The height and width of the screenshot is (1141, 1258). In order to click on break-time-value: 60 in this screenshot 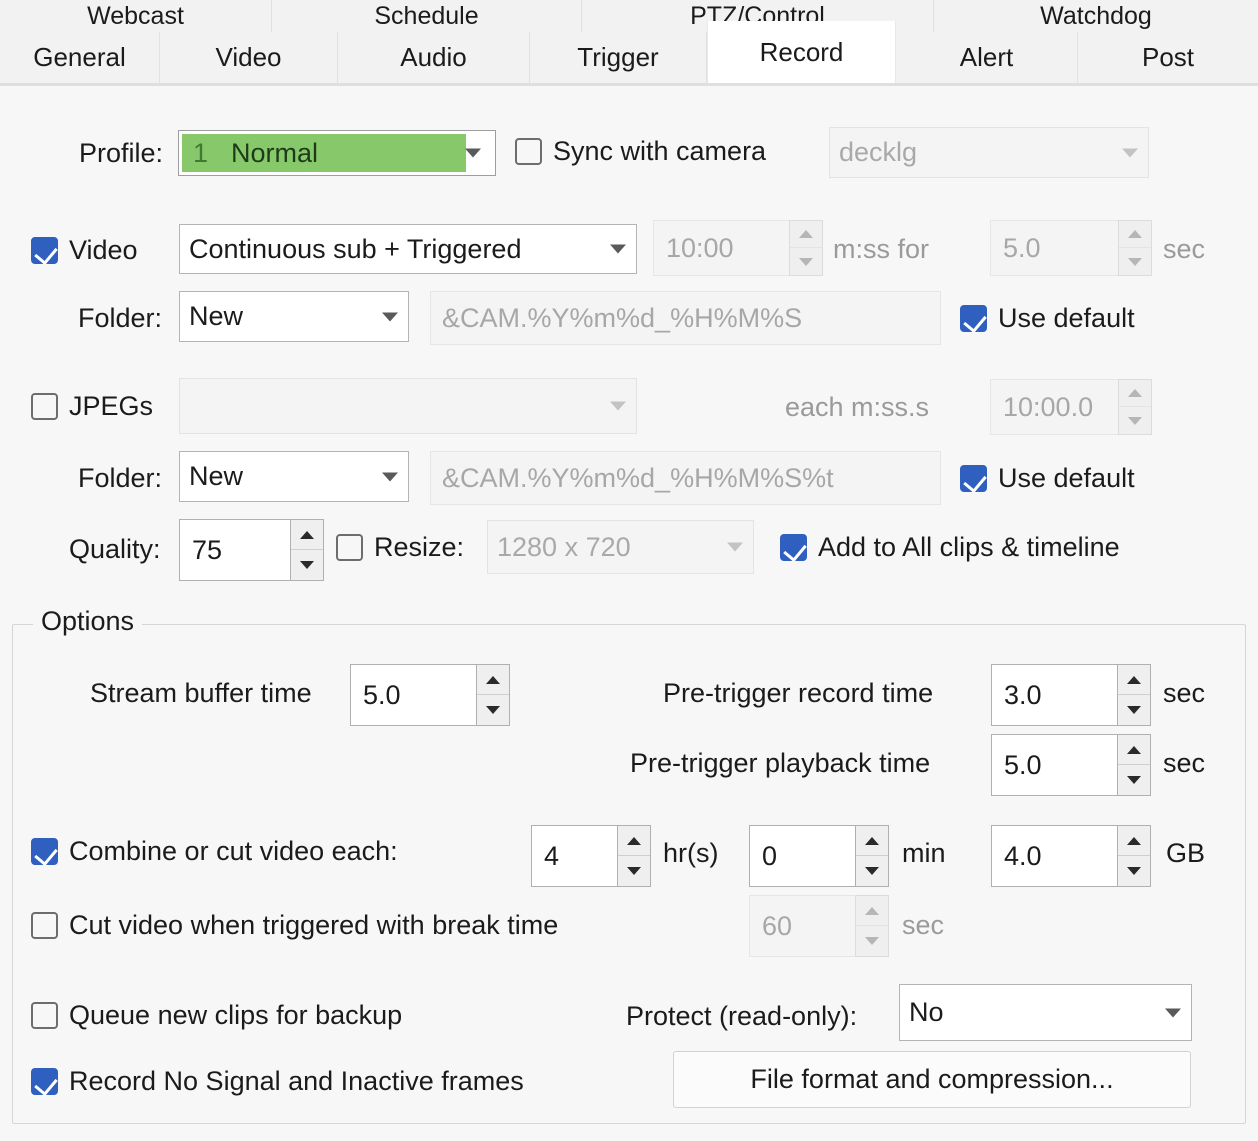, I will do `click(802, 926)`.